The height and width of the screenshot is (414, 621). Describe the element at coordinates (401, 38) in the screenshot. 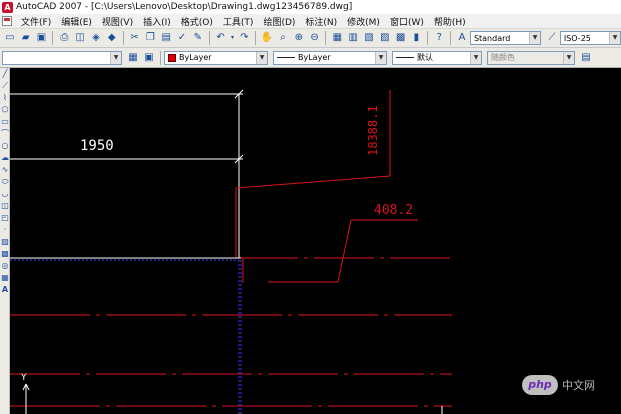

I see `markup-icon: ▩` at that location.